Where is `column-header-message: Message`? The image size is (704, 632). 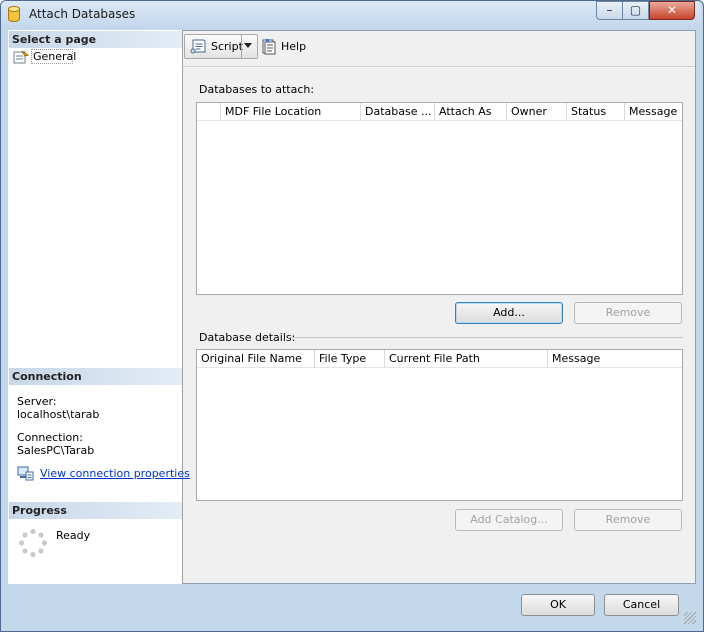
column-header-message: Message is located at coordinates (653, 112).